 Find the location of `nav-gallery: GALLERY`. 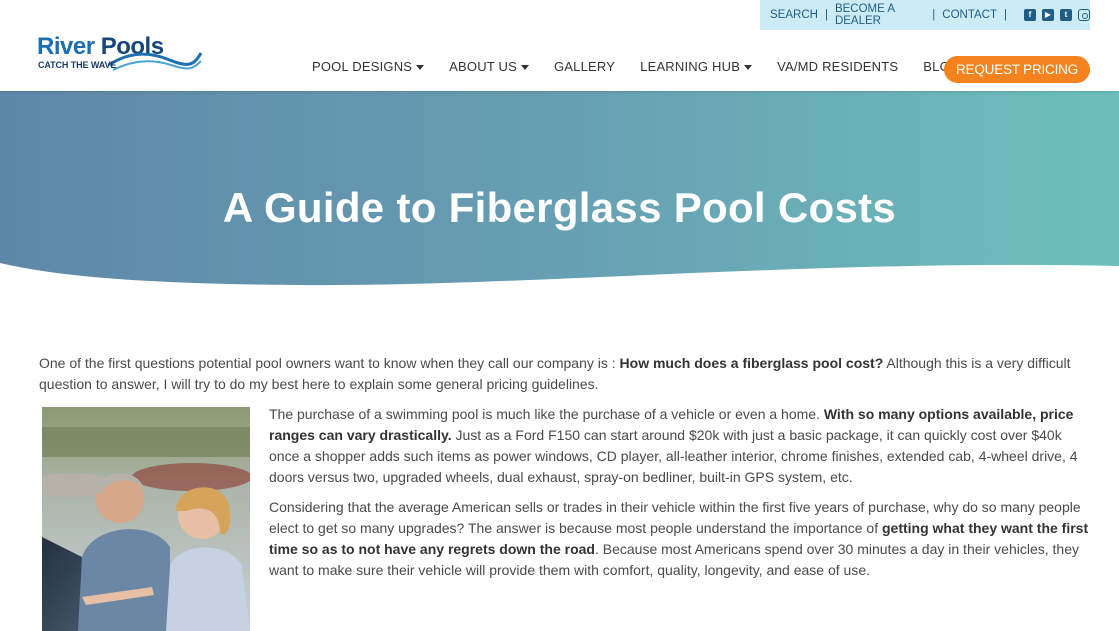

nav-gallery: GALLERY is located at coordinates (584, 66).